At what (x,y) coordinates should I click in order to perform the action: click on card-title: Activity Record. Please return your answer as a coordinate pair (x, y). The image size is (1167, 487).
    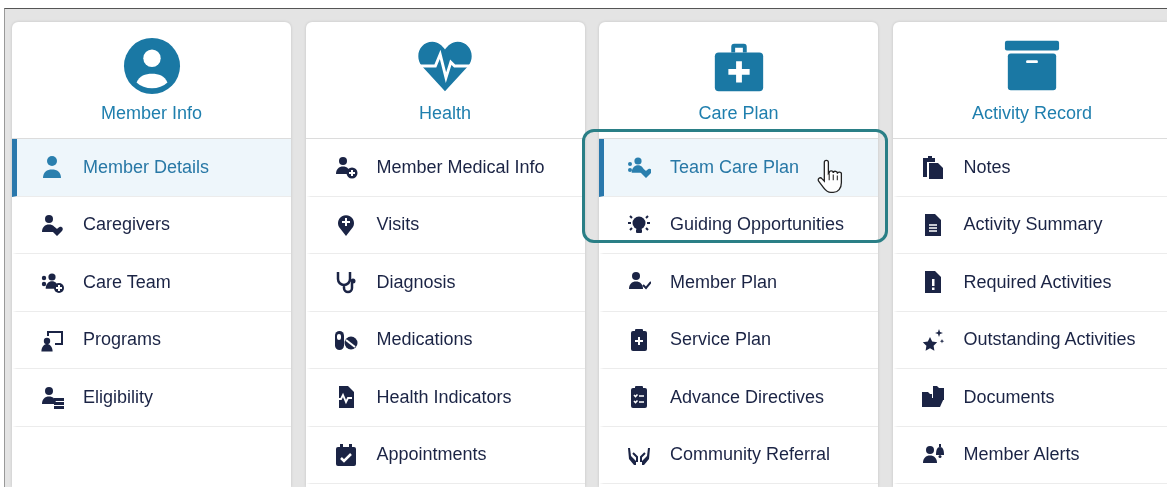
    Looking at the image, I should click on (1031, 113).